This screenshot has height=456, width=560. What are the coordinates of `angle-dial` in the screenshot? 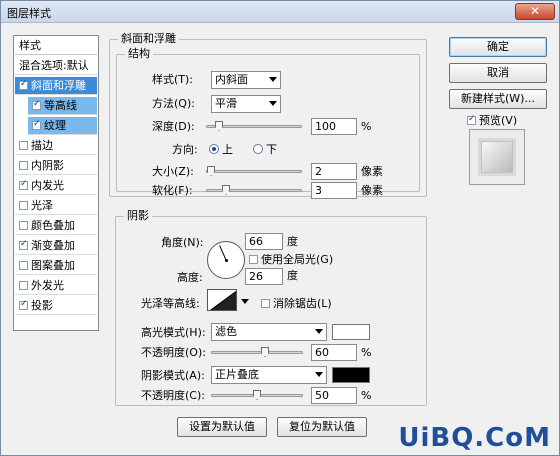 It's located at (226, 260).